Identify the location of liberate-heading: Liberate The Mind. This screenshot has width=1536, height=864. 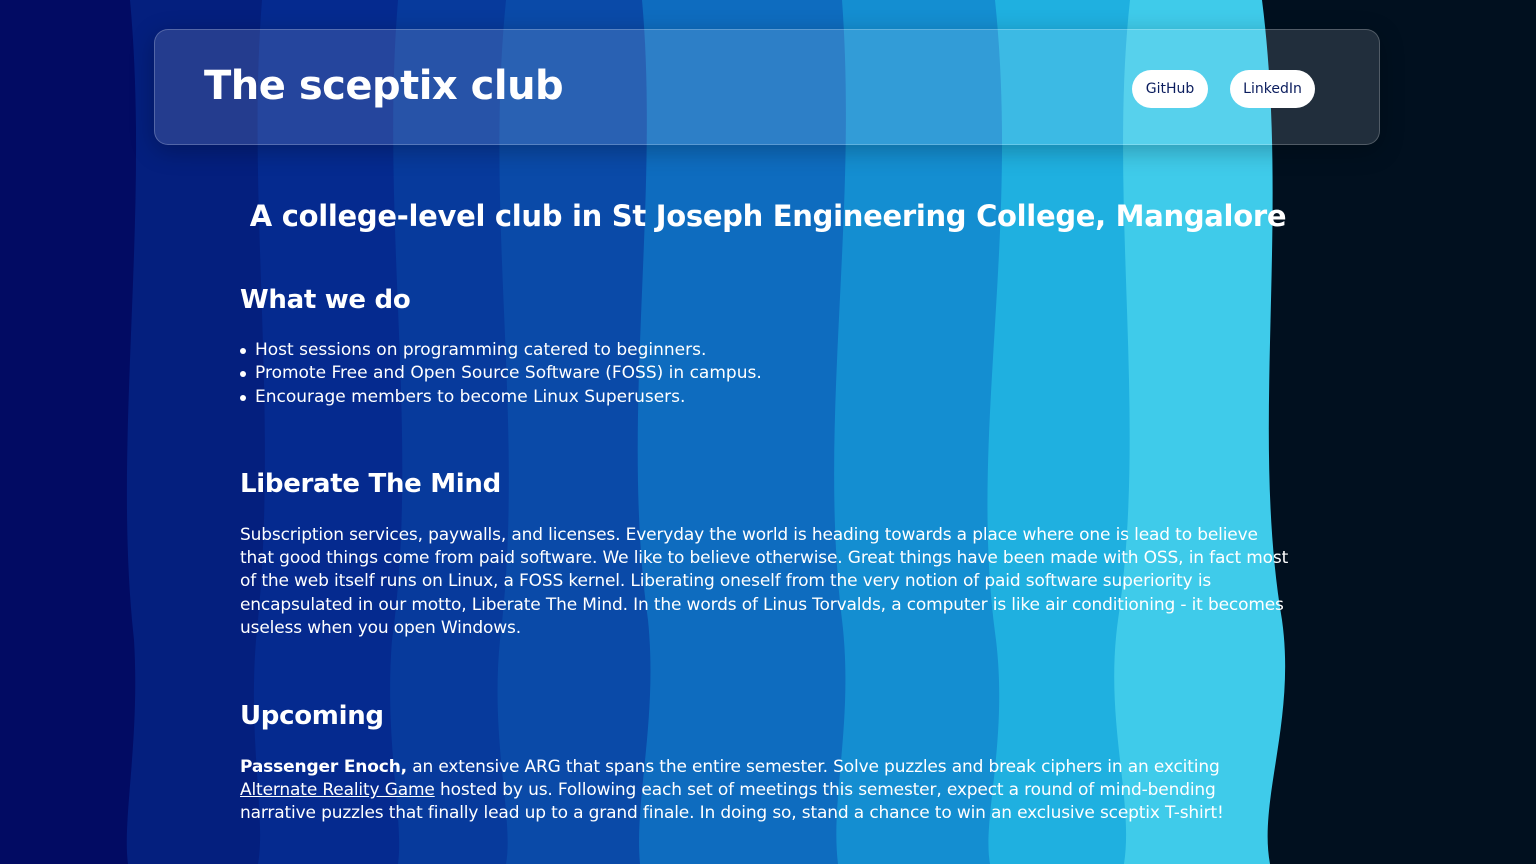
(370, 484).